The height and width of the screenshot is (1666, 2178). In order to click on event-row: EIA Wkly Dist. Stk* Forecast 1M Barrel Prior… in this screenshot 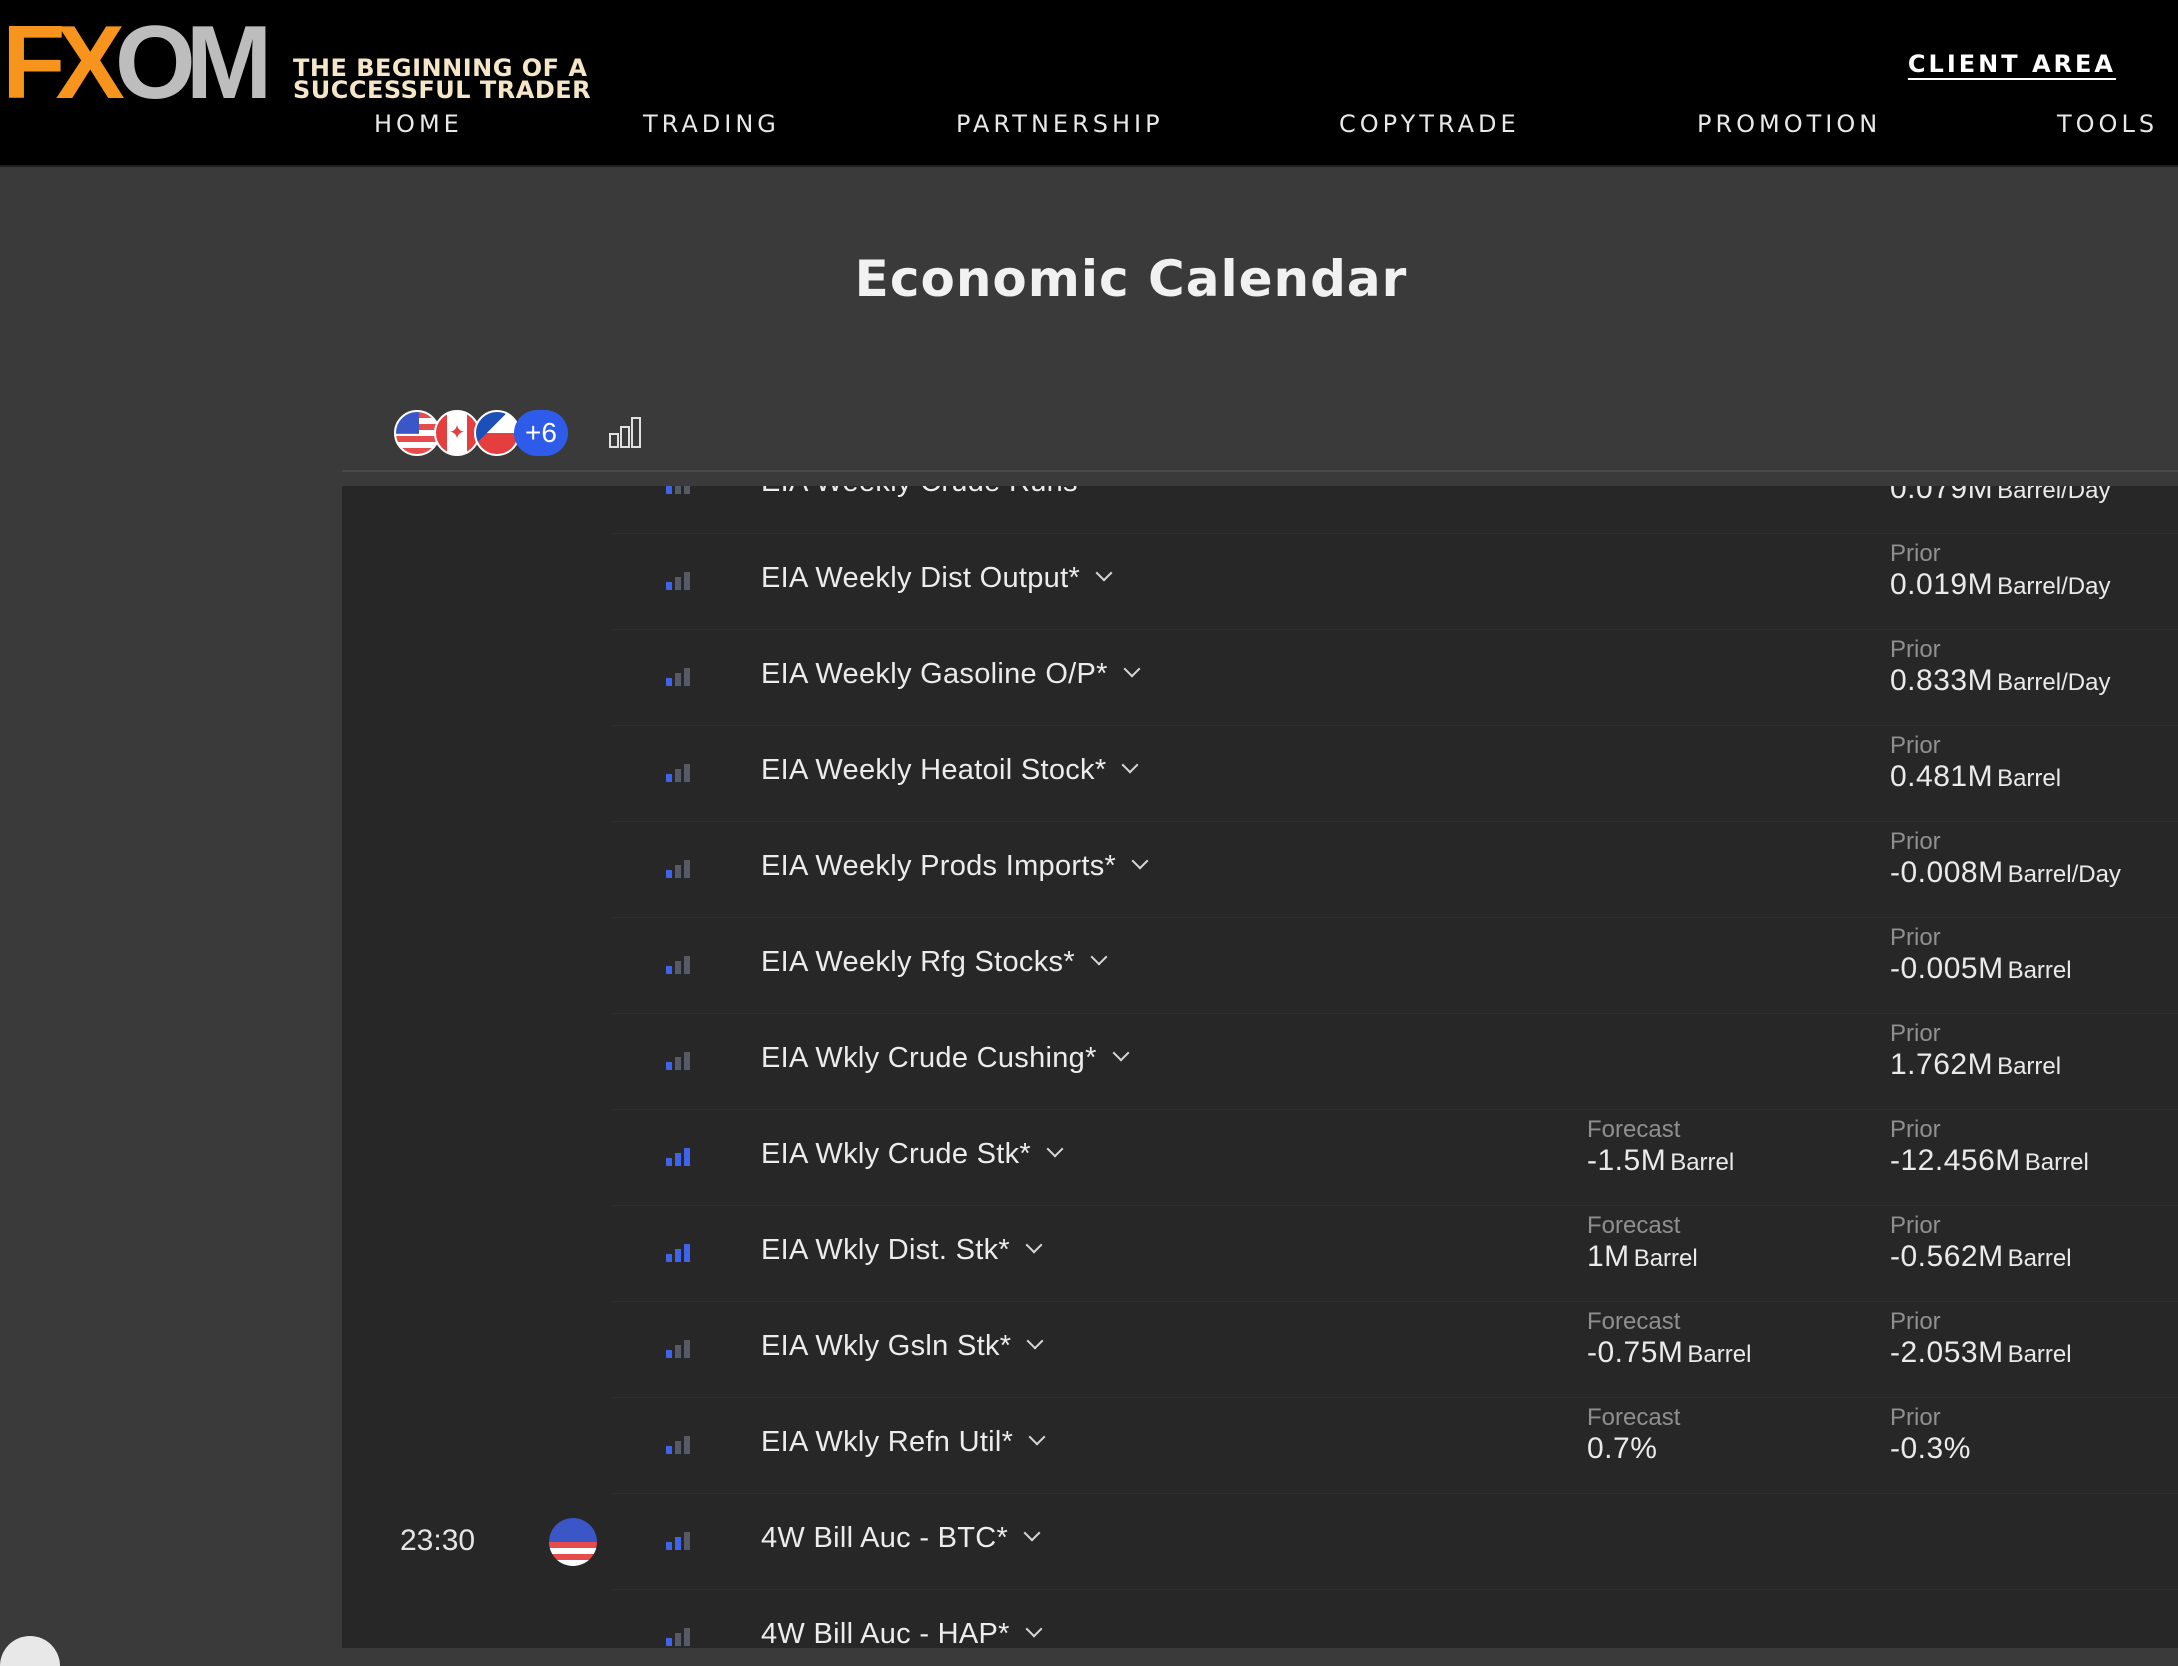, I will do `click(1260, 1254)`.